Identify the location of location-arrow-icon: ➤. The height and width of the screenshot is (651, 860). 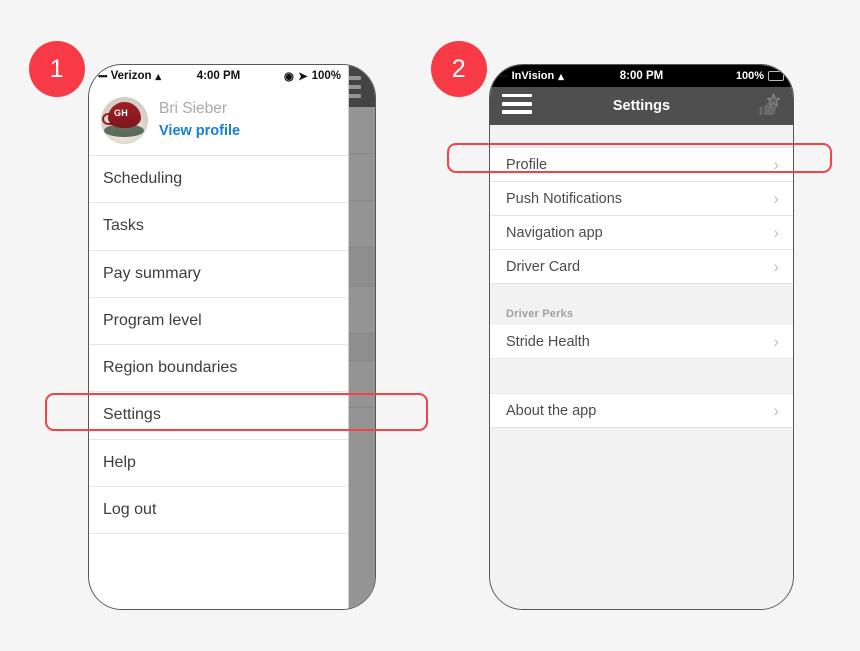
(302, 77).